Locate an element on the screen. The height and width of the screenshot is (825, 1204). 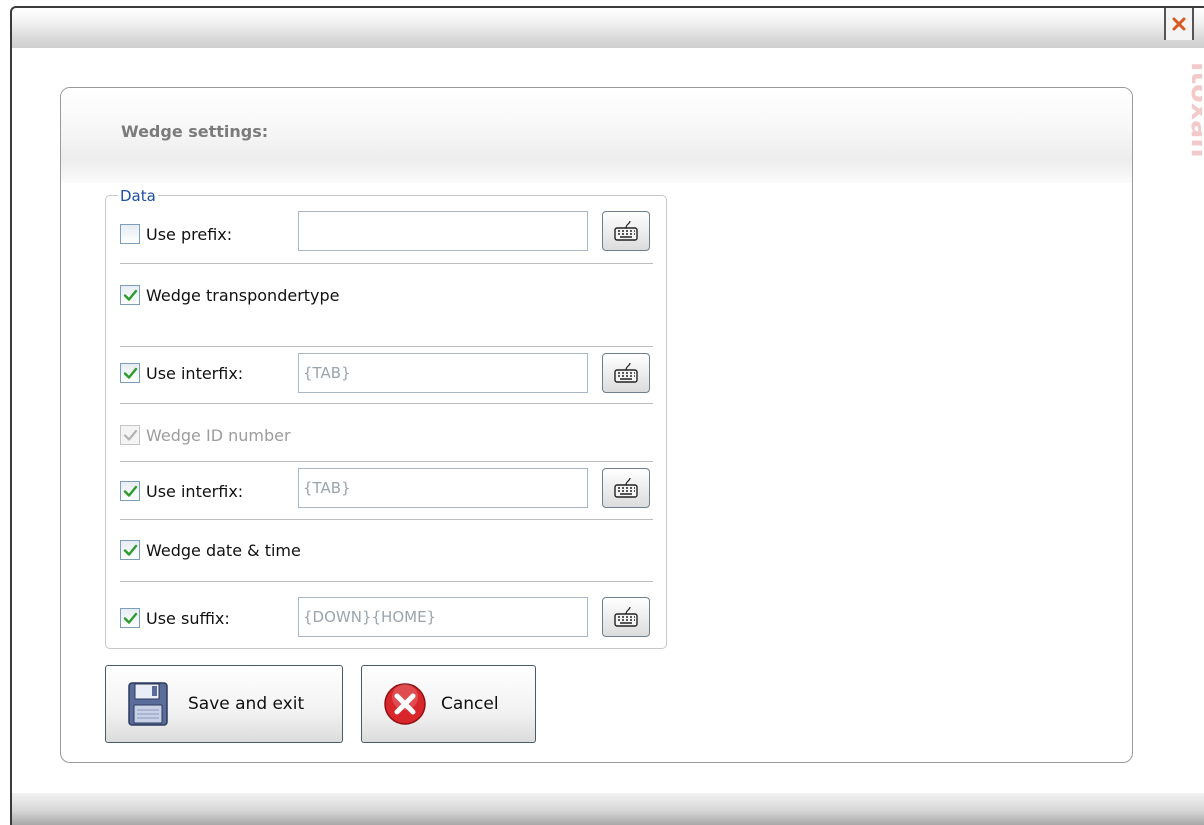
suffix-keyboard-button is located at coordinates (626, 617).